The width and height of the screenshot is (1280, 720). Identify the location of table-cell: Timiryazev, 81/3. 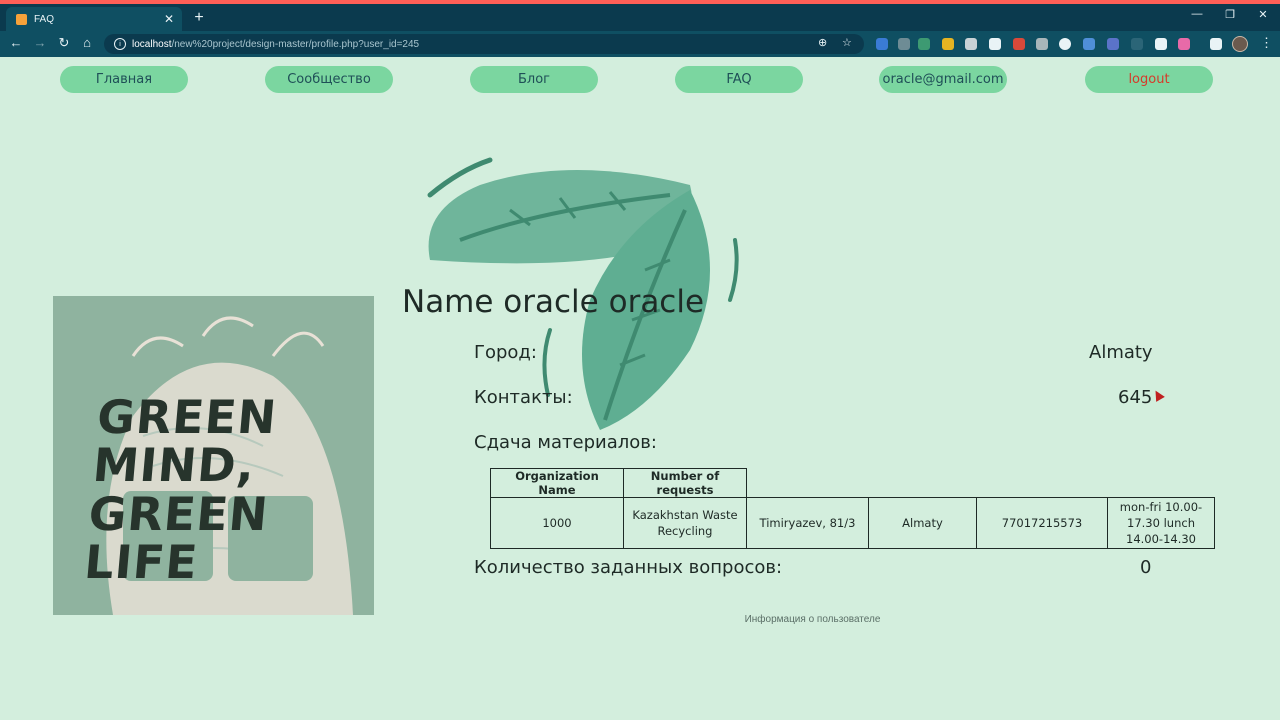
(807, 523).